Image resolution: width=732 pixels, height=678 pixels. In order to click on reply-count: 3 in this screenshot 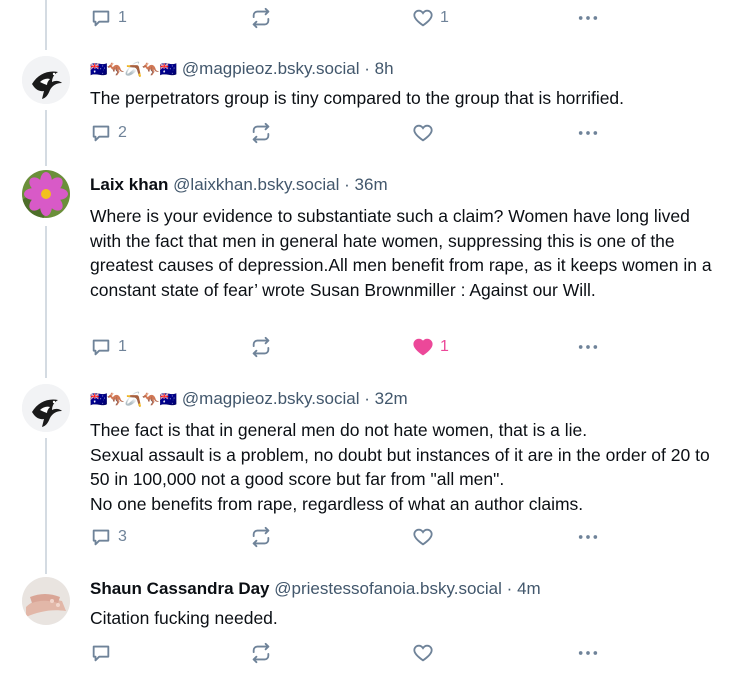, I will do `click(122, 536)`.